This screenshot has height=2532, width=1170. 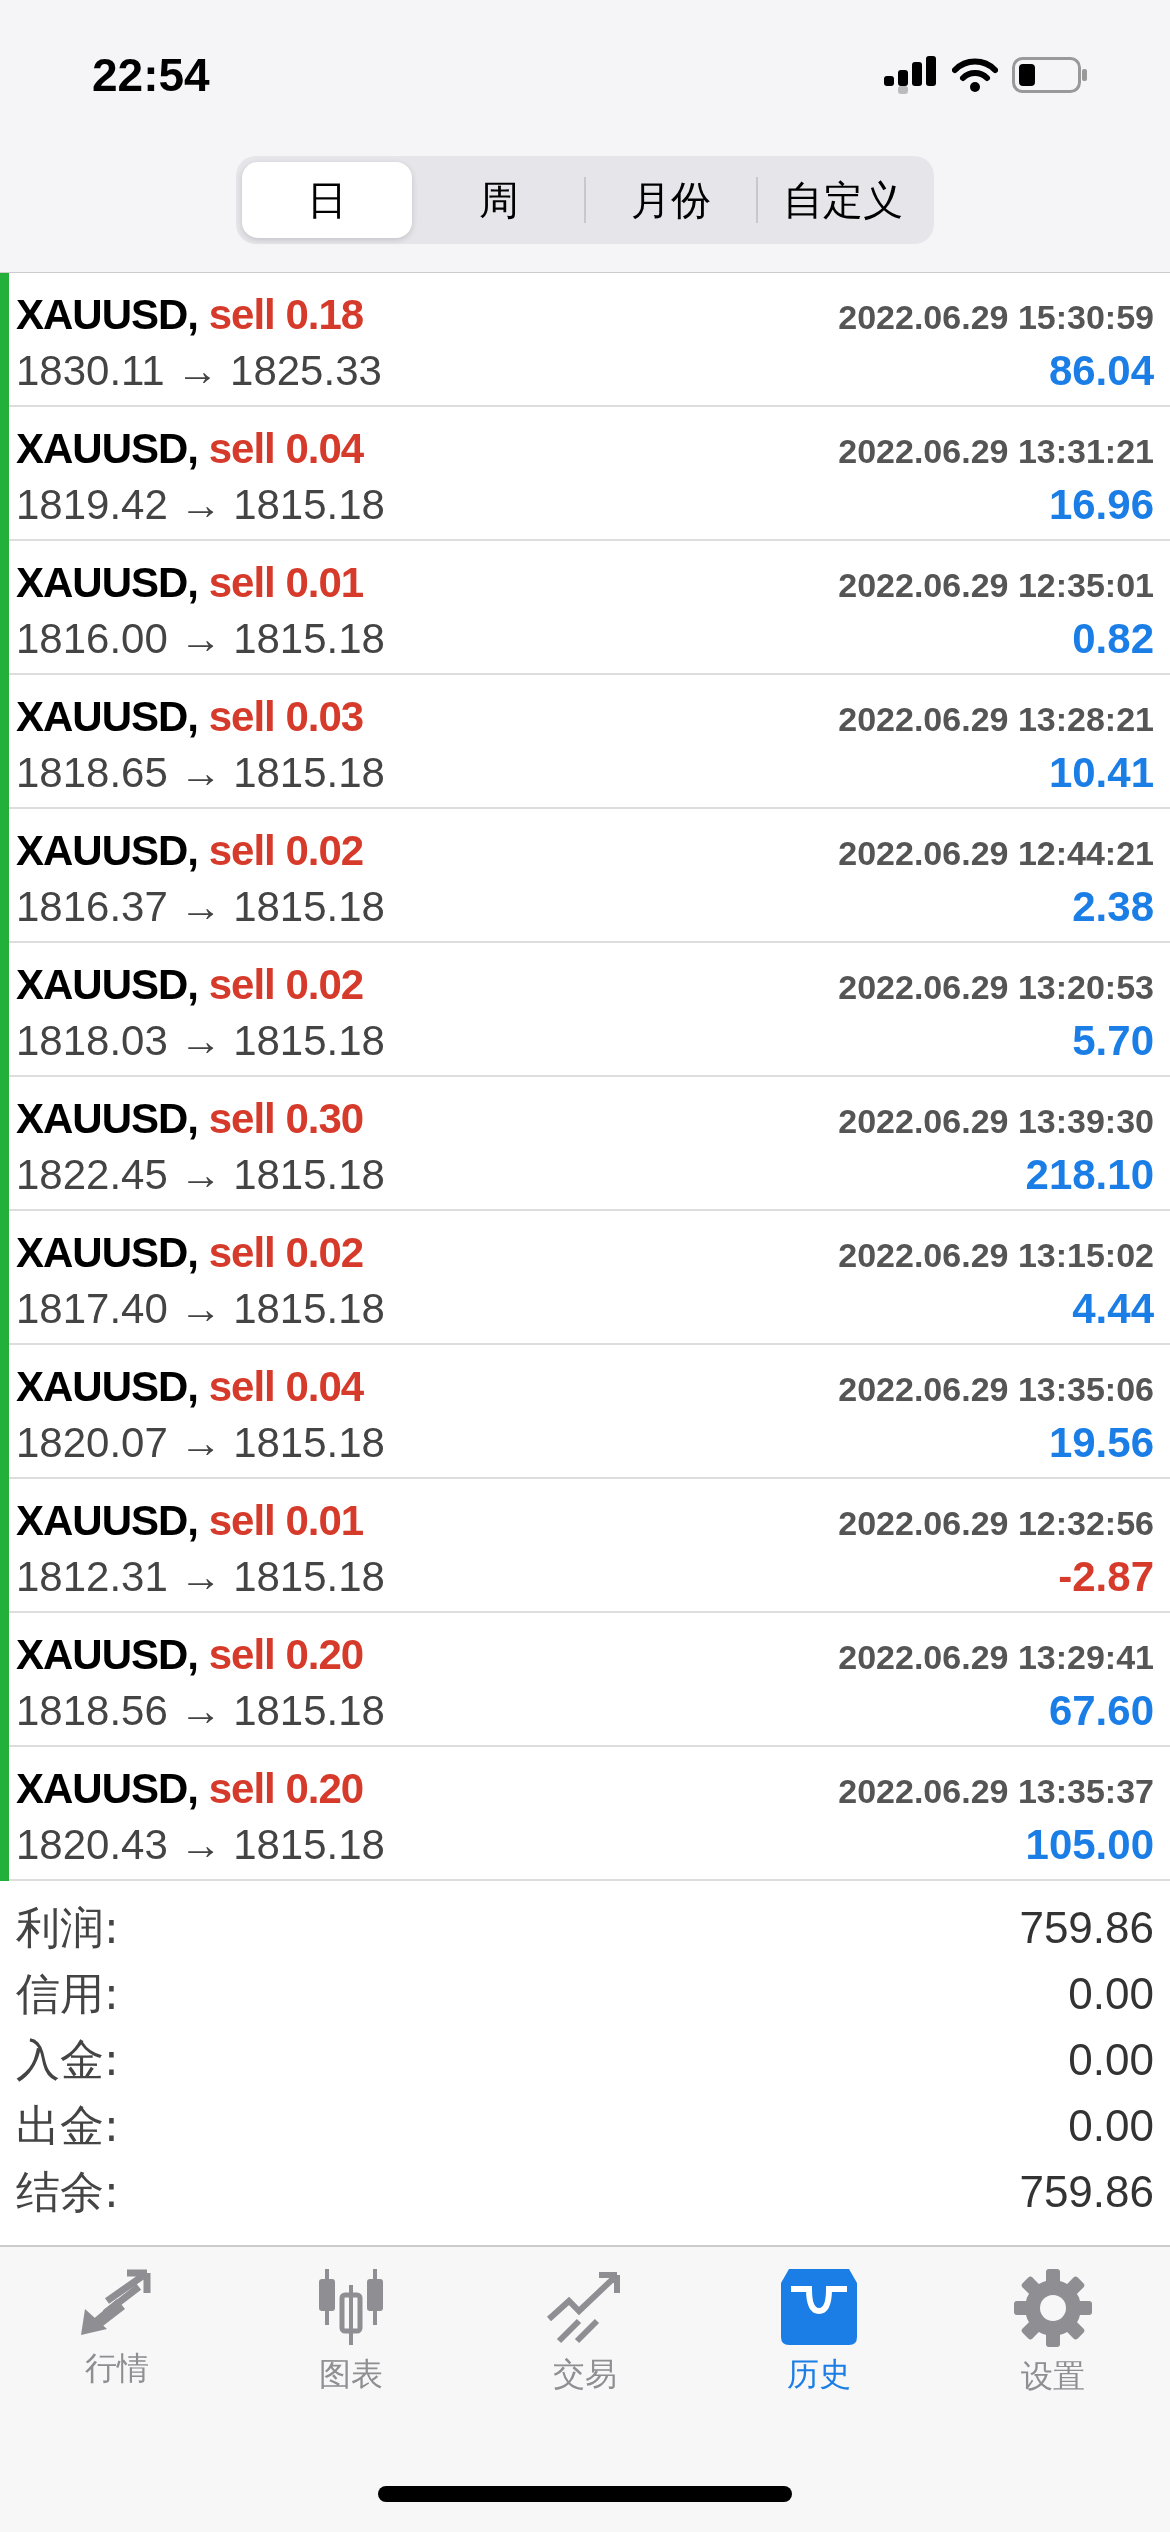 What do you see at coordinates (327, 200) in the screenshot?
I see `period-tab: 日` at bounding box center [327, 200].